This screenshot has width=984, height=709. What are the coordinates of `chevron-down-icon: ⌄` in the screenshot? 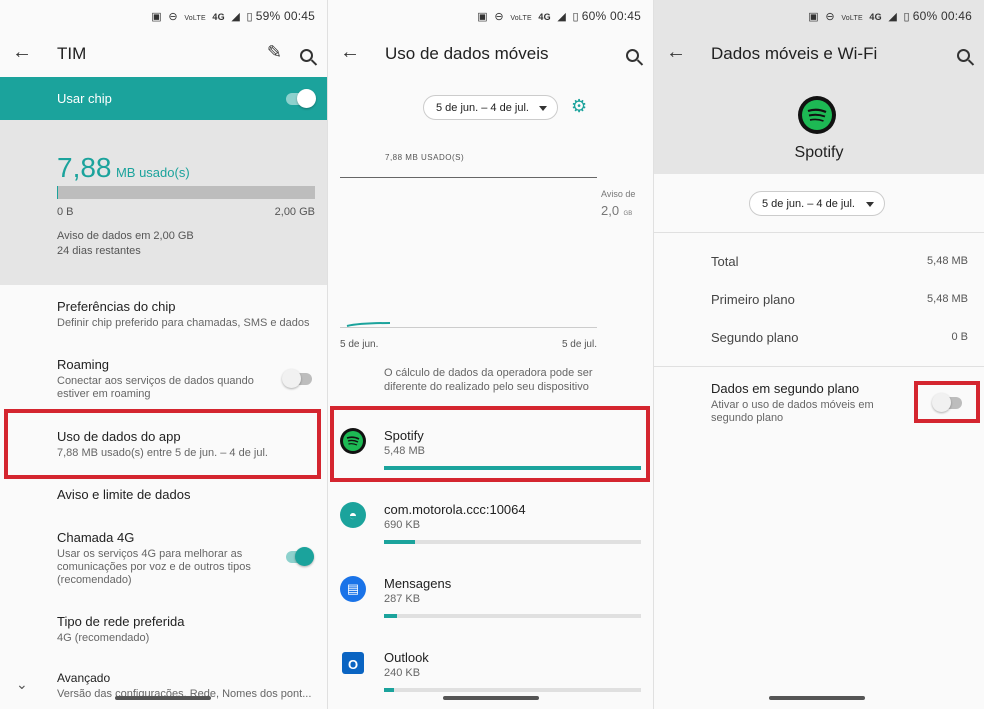 It's located at (22, 684).